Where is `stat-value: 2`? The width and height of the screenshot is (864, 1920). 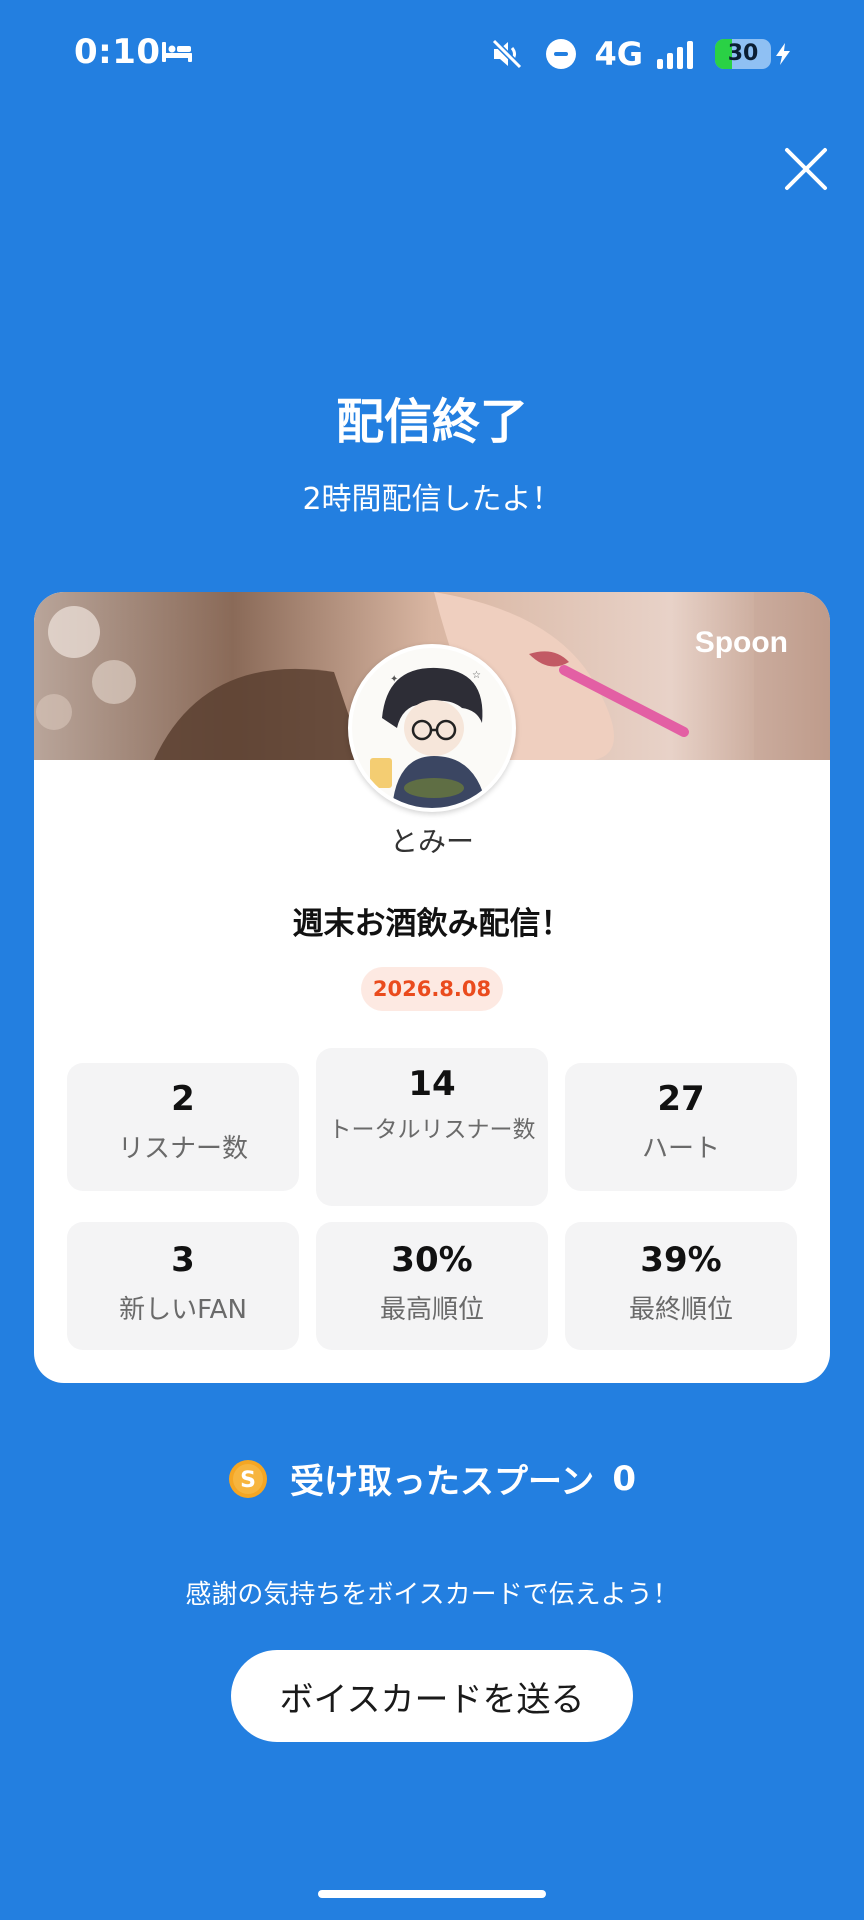
stat-value: 2 is located at coordinates (183, 1099).